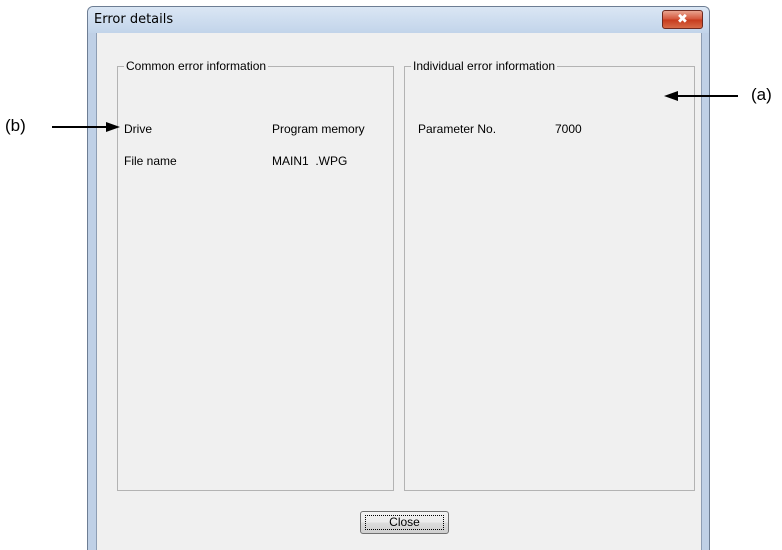 This screenshot has height=550, width=782. Describe the element at coordinates (761, 94) in the screenshot. I see `callout-a-label: (a)` at that location.